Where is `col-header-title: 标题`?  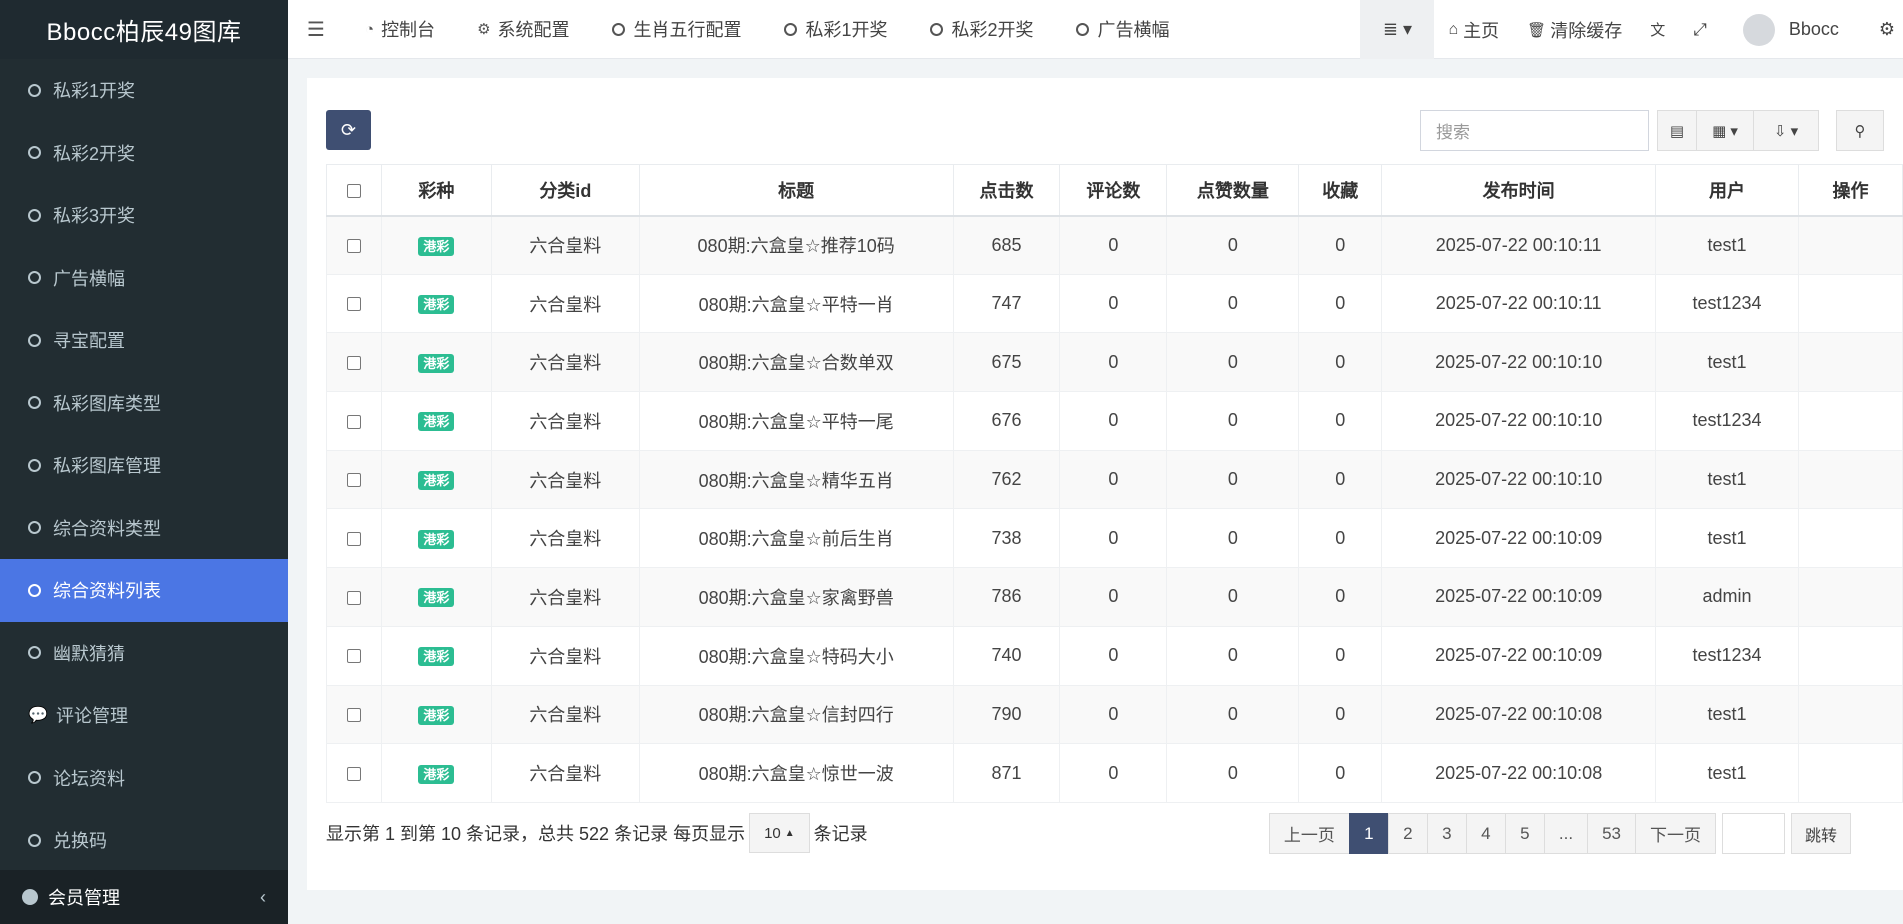
col-header-title: 标题 is located at coordinates (796, 190).